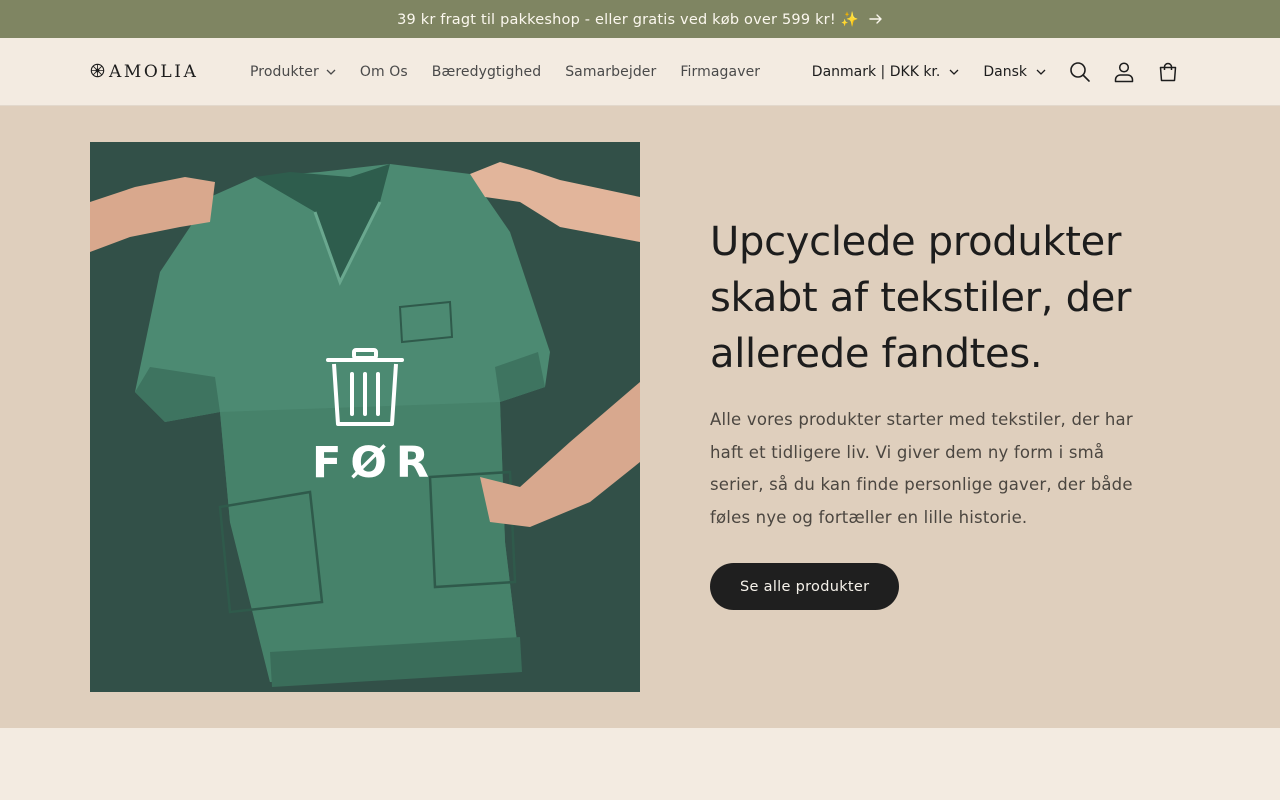 Image resolution: width=1280 pixels, height=800 pixels. What do you see at coordinates (284, 72) in the screenshot?
I see `nav-label: Produkter` at bounding box center [284, 72].